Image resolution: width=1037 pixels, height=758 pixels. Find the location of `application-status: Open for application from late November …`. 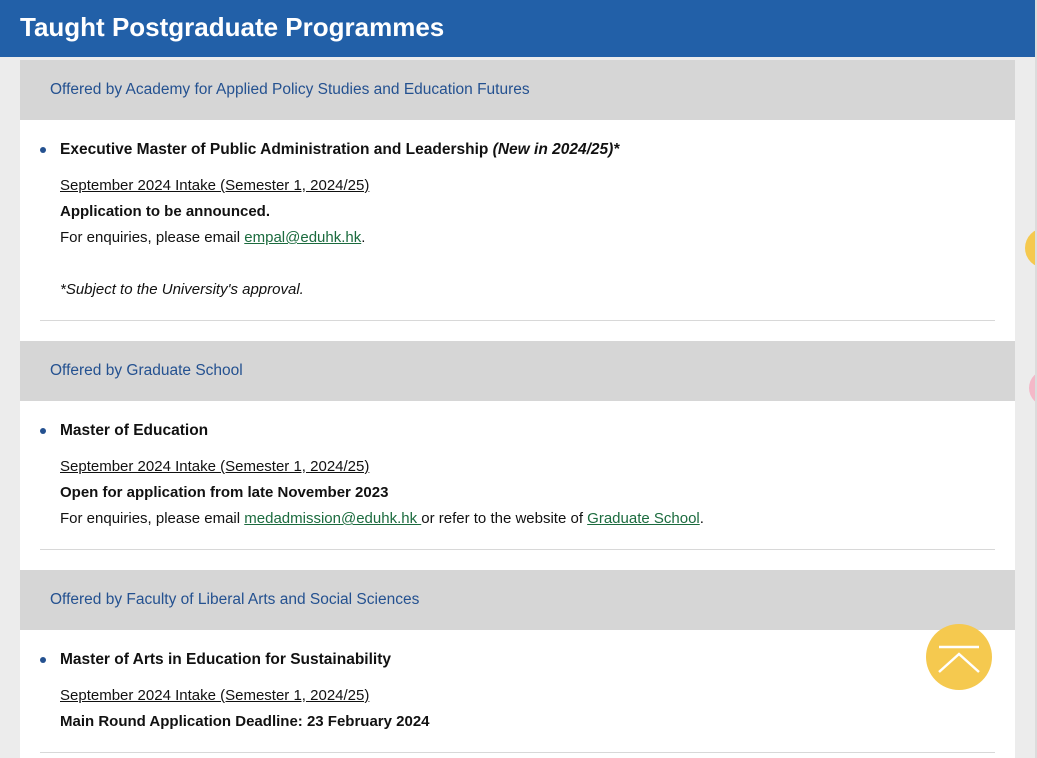

application-status: Open for application from late November … is located at coordinates (224, 492).